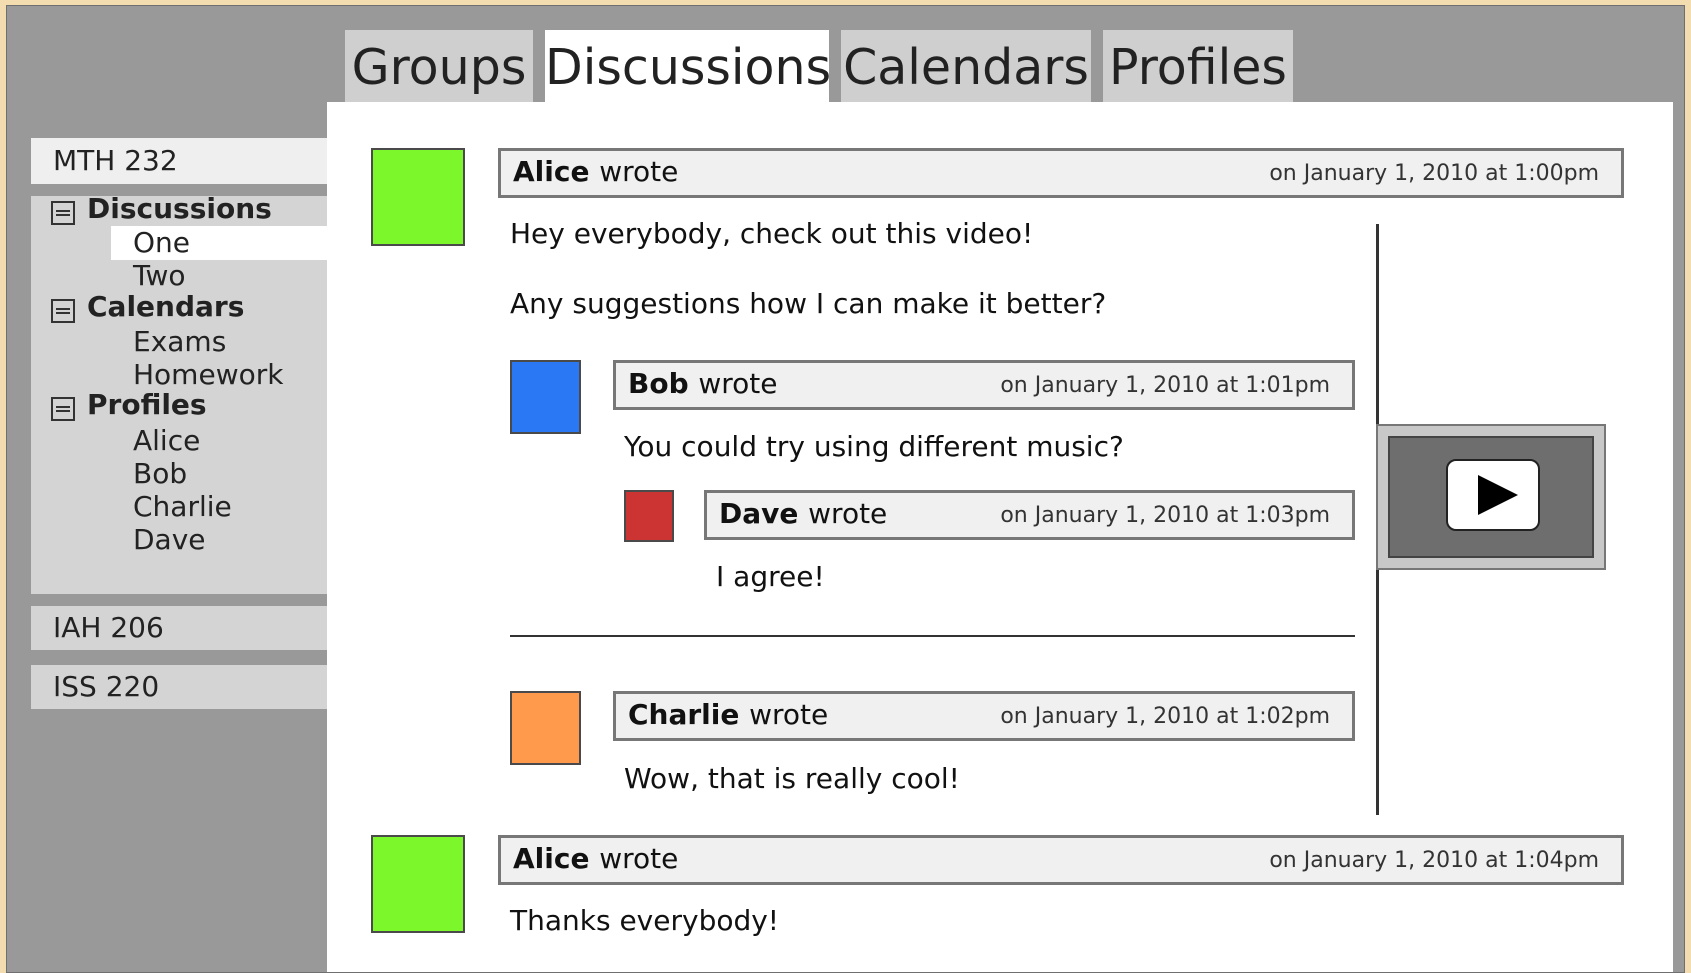 This screenshot has width=1691, height=973. What do you see at coordinates (874, 446) in the screenshot?
I see `post-text: You could try using different music?` at bounding box center [874, 446].